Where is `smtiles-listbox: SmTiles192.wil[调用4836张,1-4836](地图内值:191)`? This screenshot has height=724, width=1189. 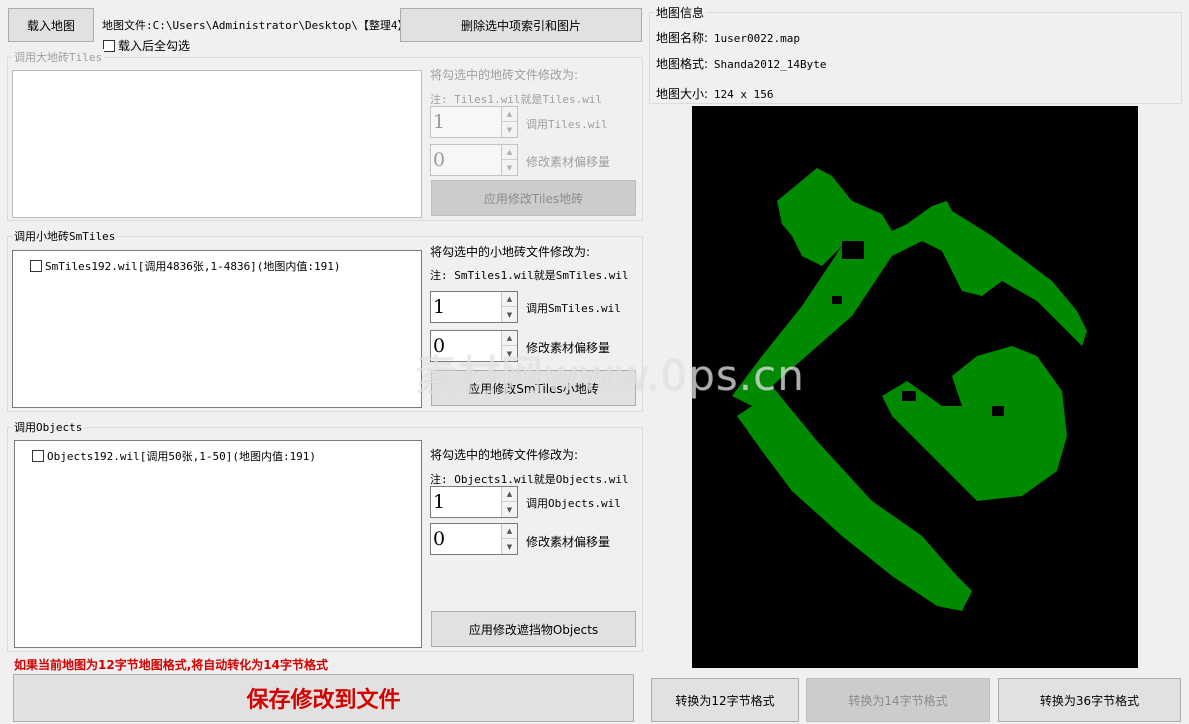 smtiles-listbox: SmTiles192.wil[调用4836张,1-4836](地图内值:191) is located at coordinates (217, 329).